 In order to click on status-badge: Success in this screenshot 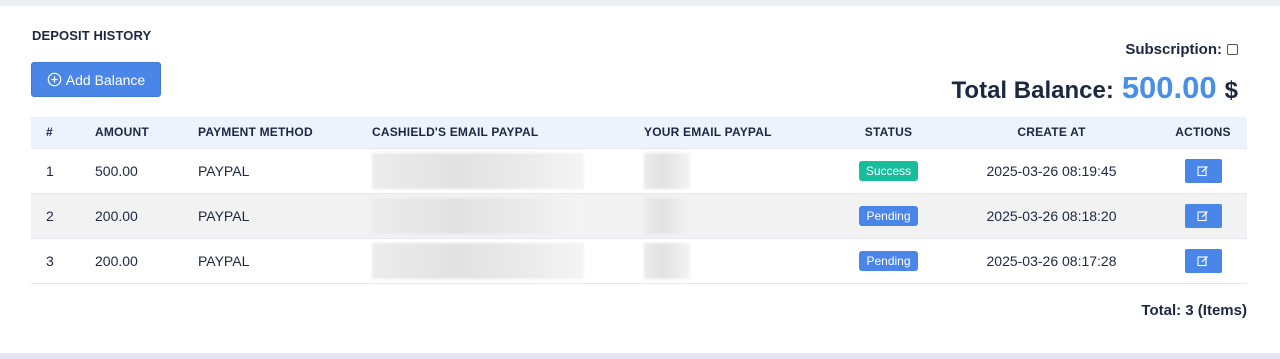, I will do `click(888, 170)`.